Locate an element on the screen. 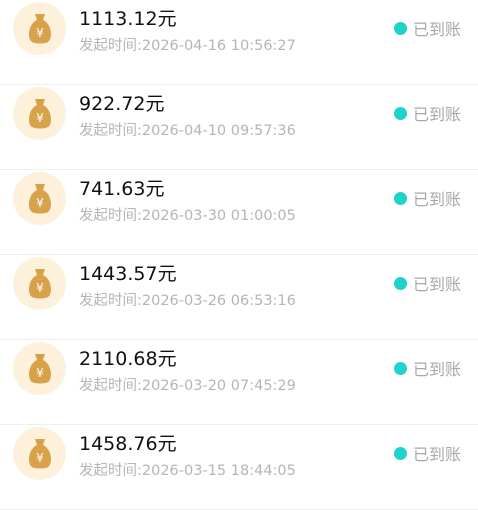 This screenshot has height=510, width=478. amount: 922.72元 is located at coordinates (122, 104).